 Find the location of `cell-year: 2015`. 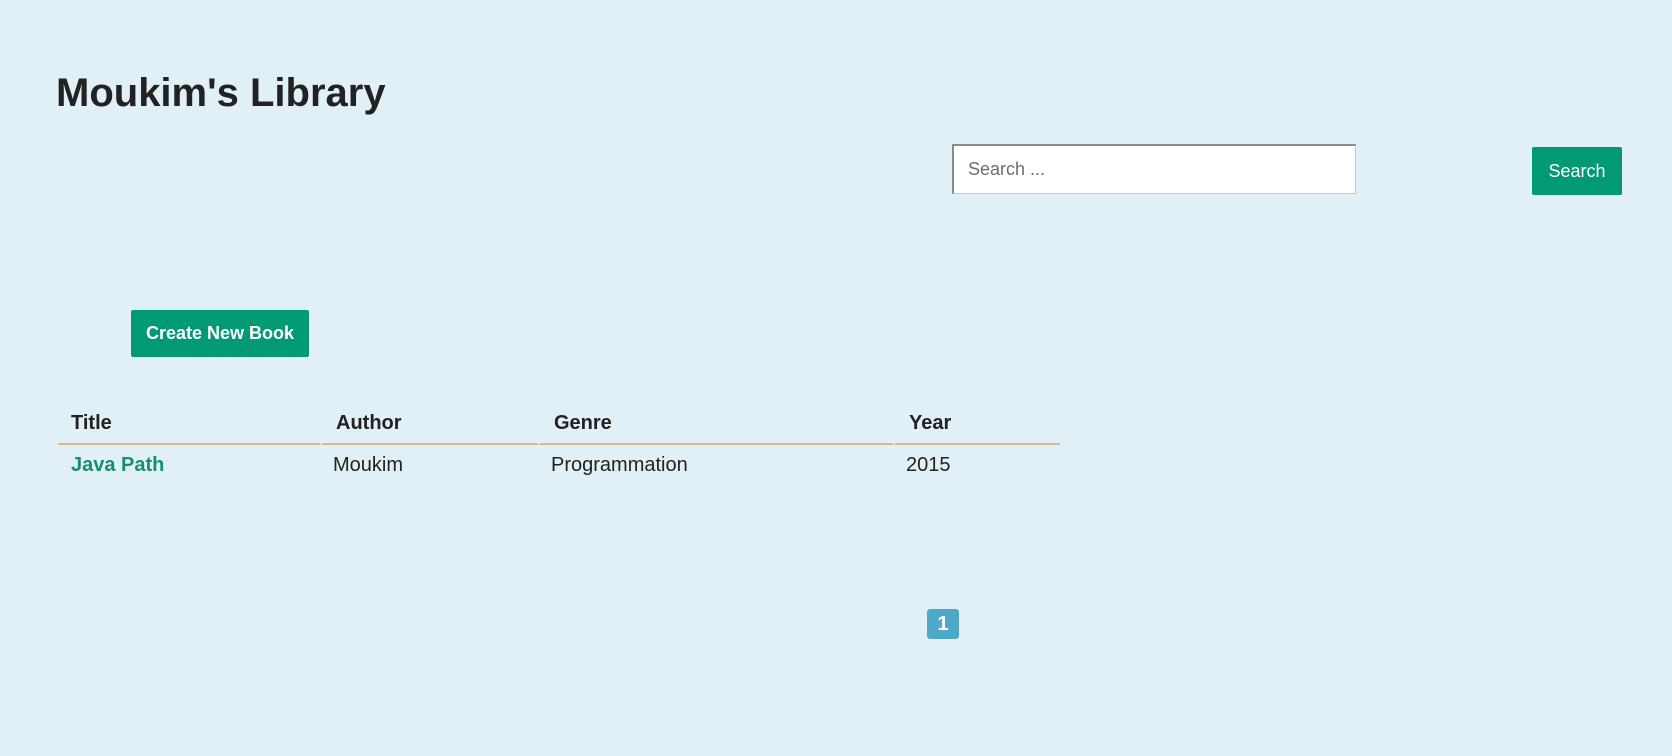

cell-year: 2015 is located at coordinates (928, 464).